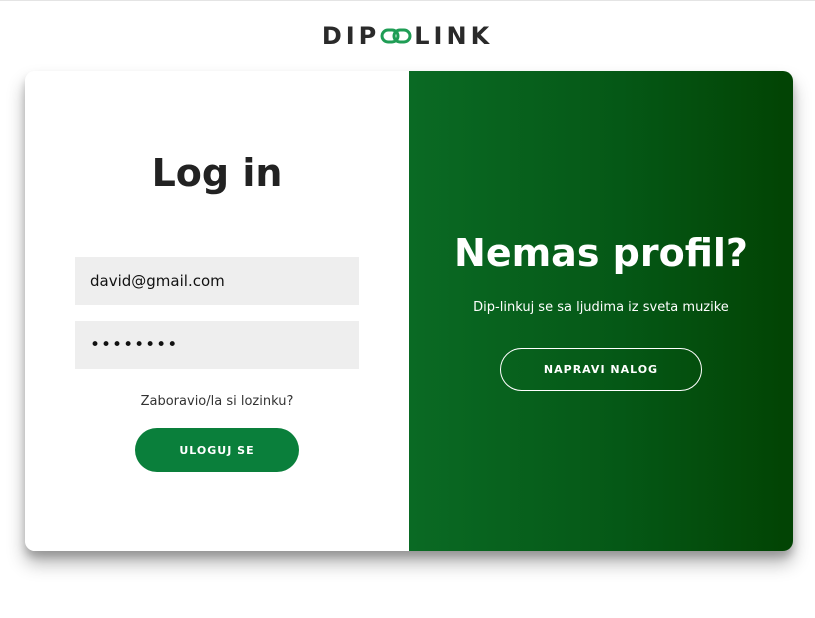  Describe the element at coordinates (217, 173) in the screenshot. I see `login-title: Log in` at that location.